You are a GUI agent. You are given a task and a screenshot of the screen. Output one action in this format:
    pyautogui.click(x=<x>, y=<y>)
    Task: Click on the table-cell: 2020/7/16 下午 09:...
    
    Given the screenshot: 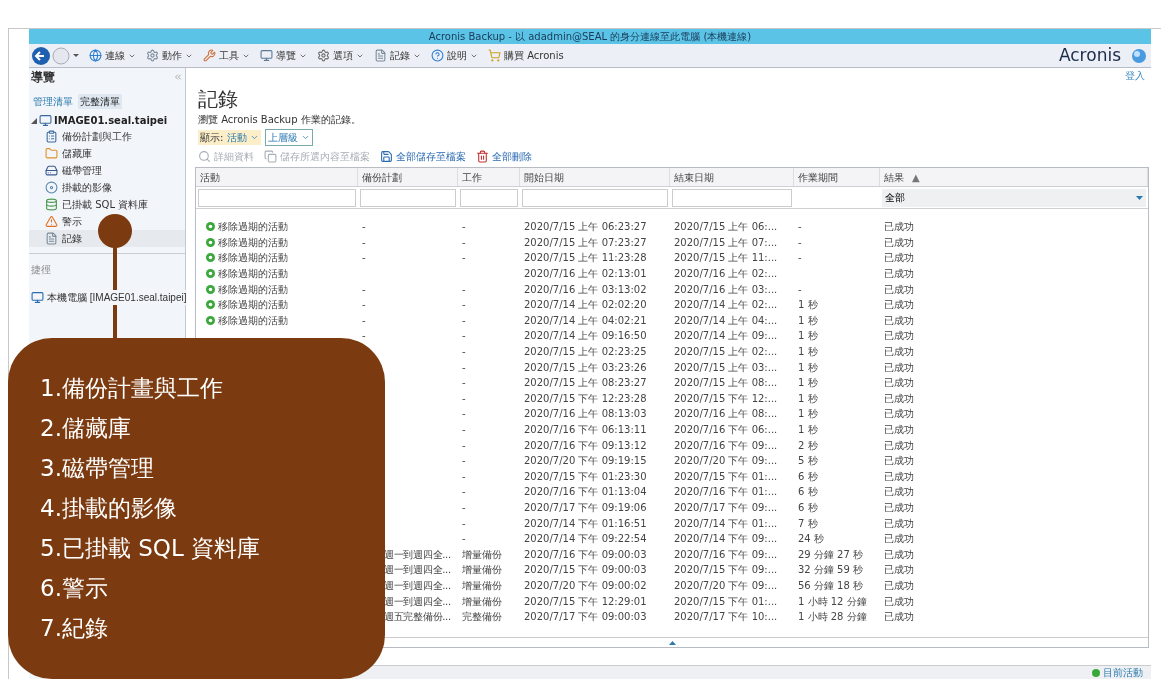 What is the action you would take?
    pyautogui.click(x=726, y=554)
    